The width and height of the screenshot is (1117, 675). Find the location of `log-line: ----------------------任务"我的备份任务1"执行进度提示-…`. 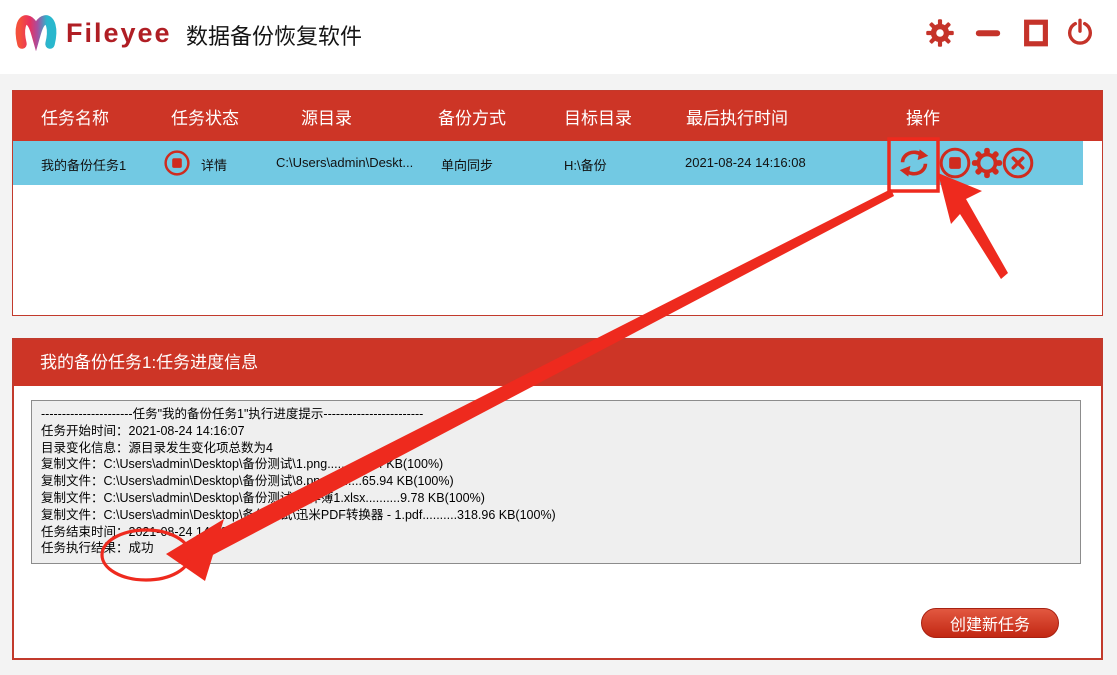

log-line: ----------------------任务"我的备份任务1"执行进度提示-… is located at coordinates (232, 414).